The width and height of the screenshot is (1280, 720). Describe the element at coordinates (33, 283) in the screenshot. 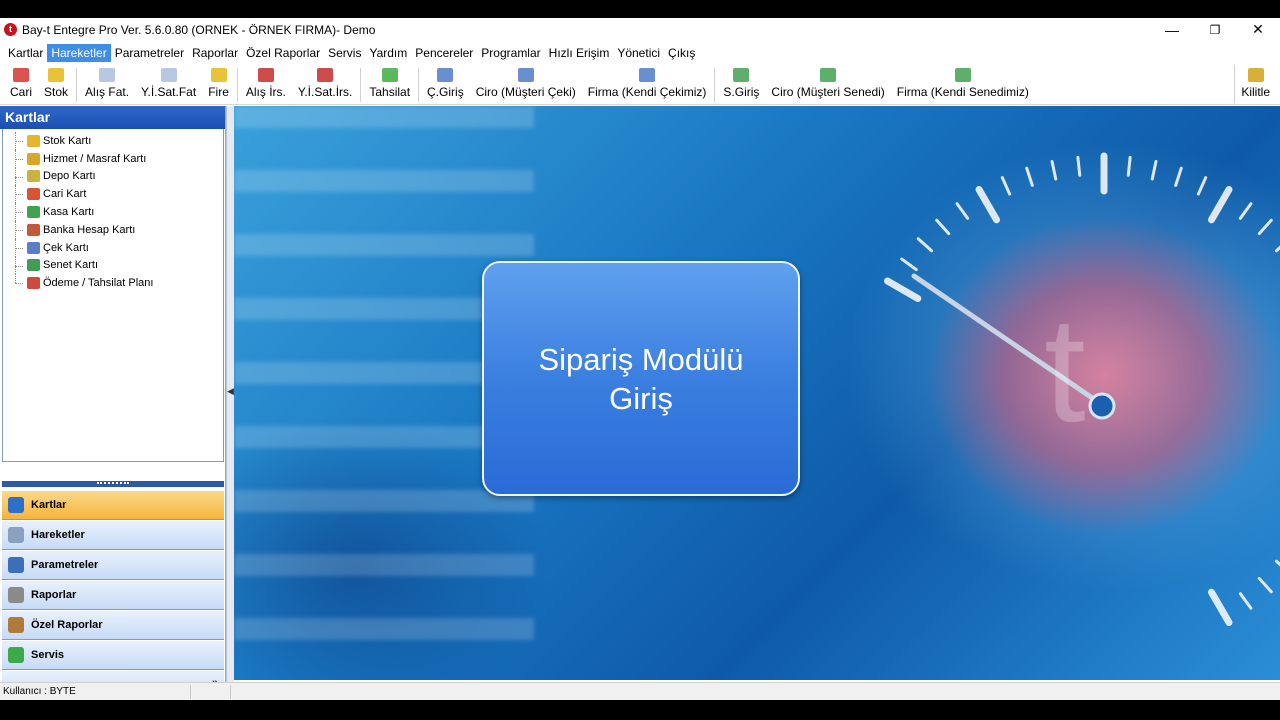

I see `plan-icon` at that location.